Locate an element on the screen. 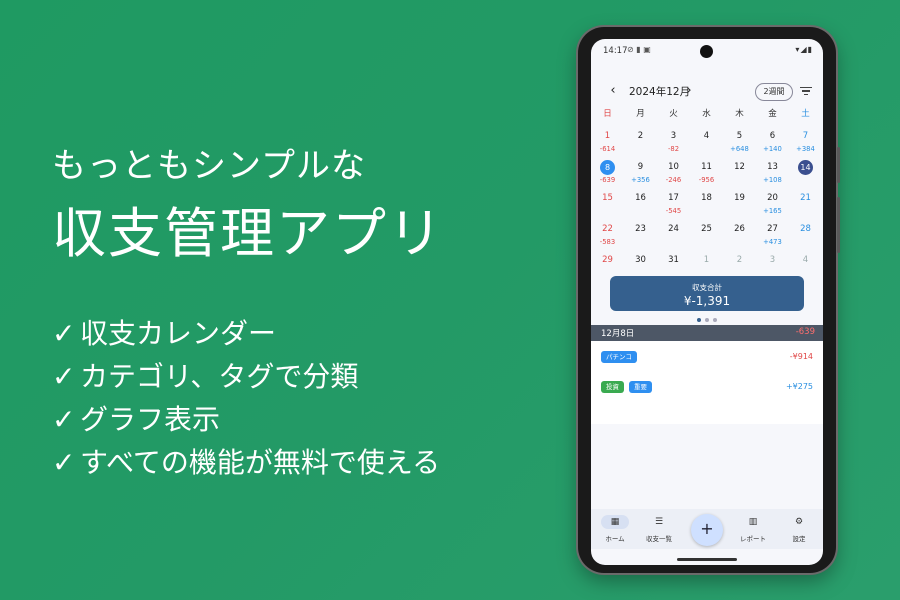 Image resolution: width=900 pixels, height=600 pixels. day-amount: -545 is located at coordinates (673, 211).